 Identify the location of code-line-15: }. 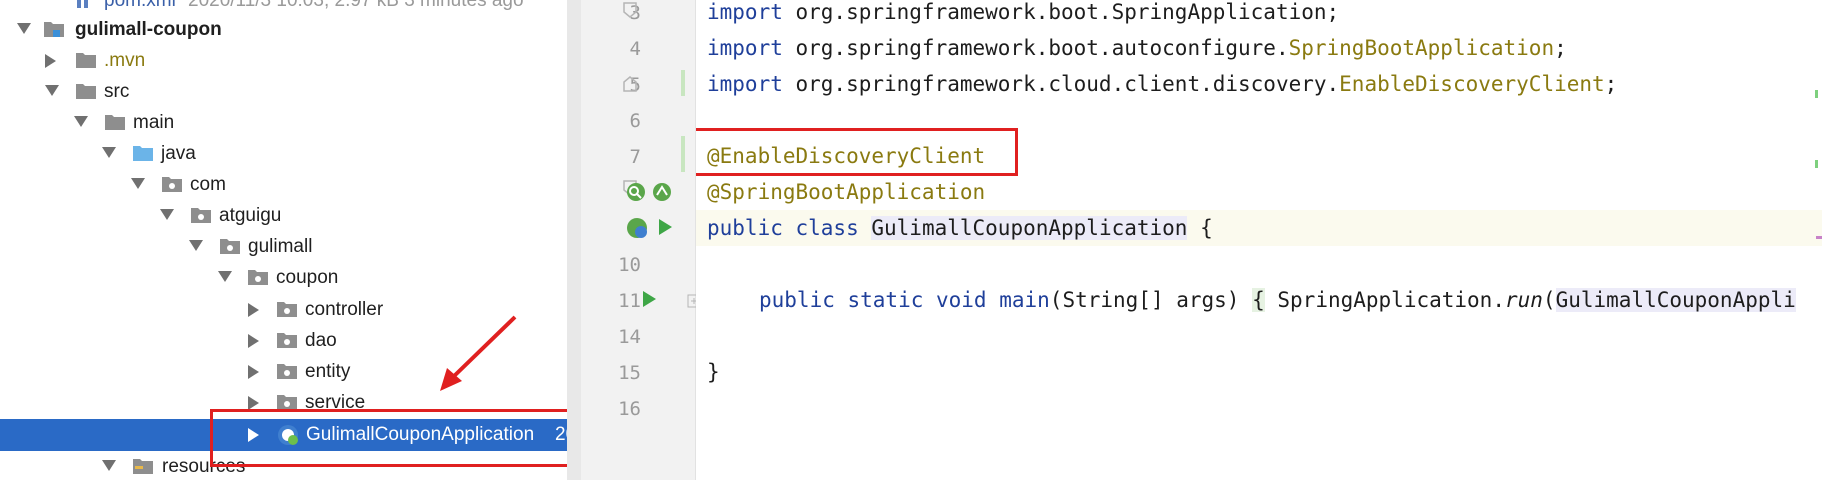
(713, 372).